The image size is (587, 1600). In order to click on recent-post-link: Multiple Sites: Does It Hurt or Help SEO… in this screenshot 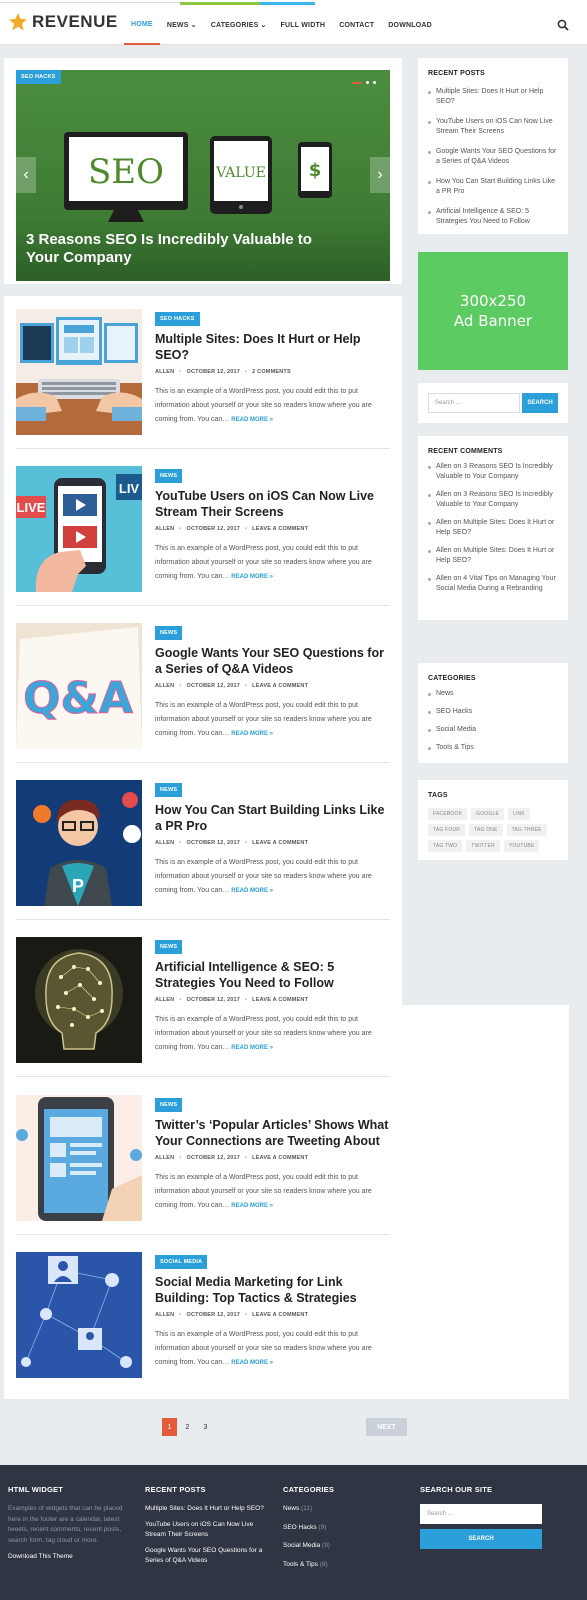, I will do `click(493, 97)`.